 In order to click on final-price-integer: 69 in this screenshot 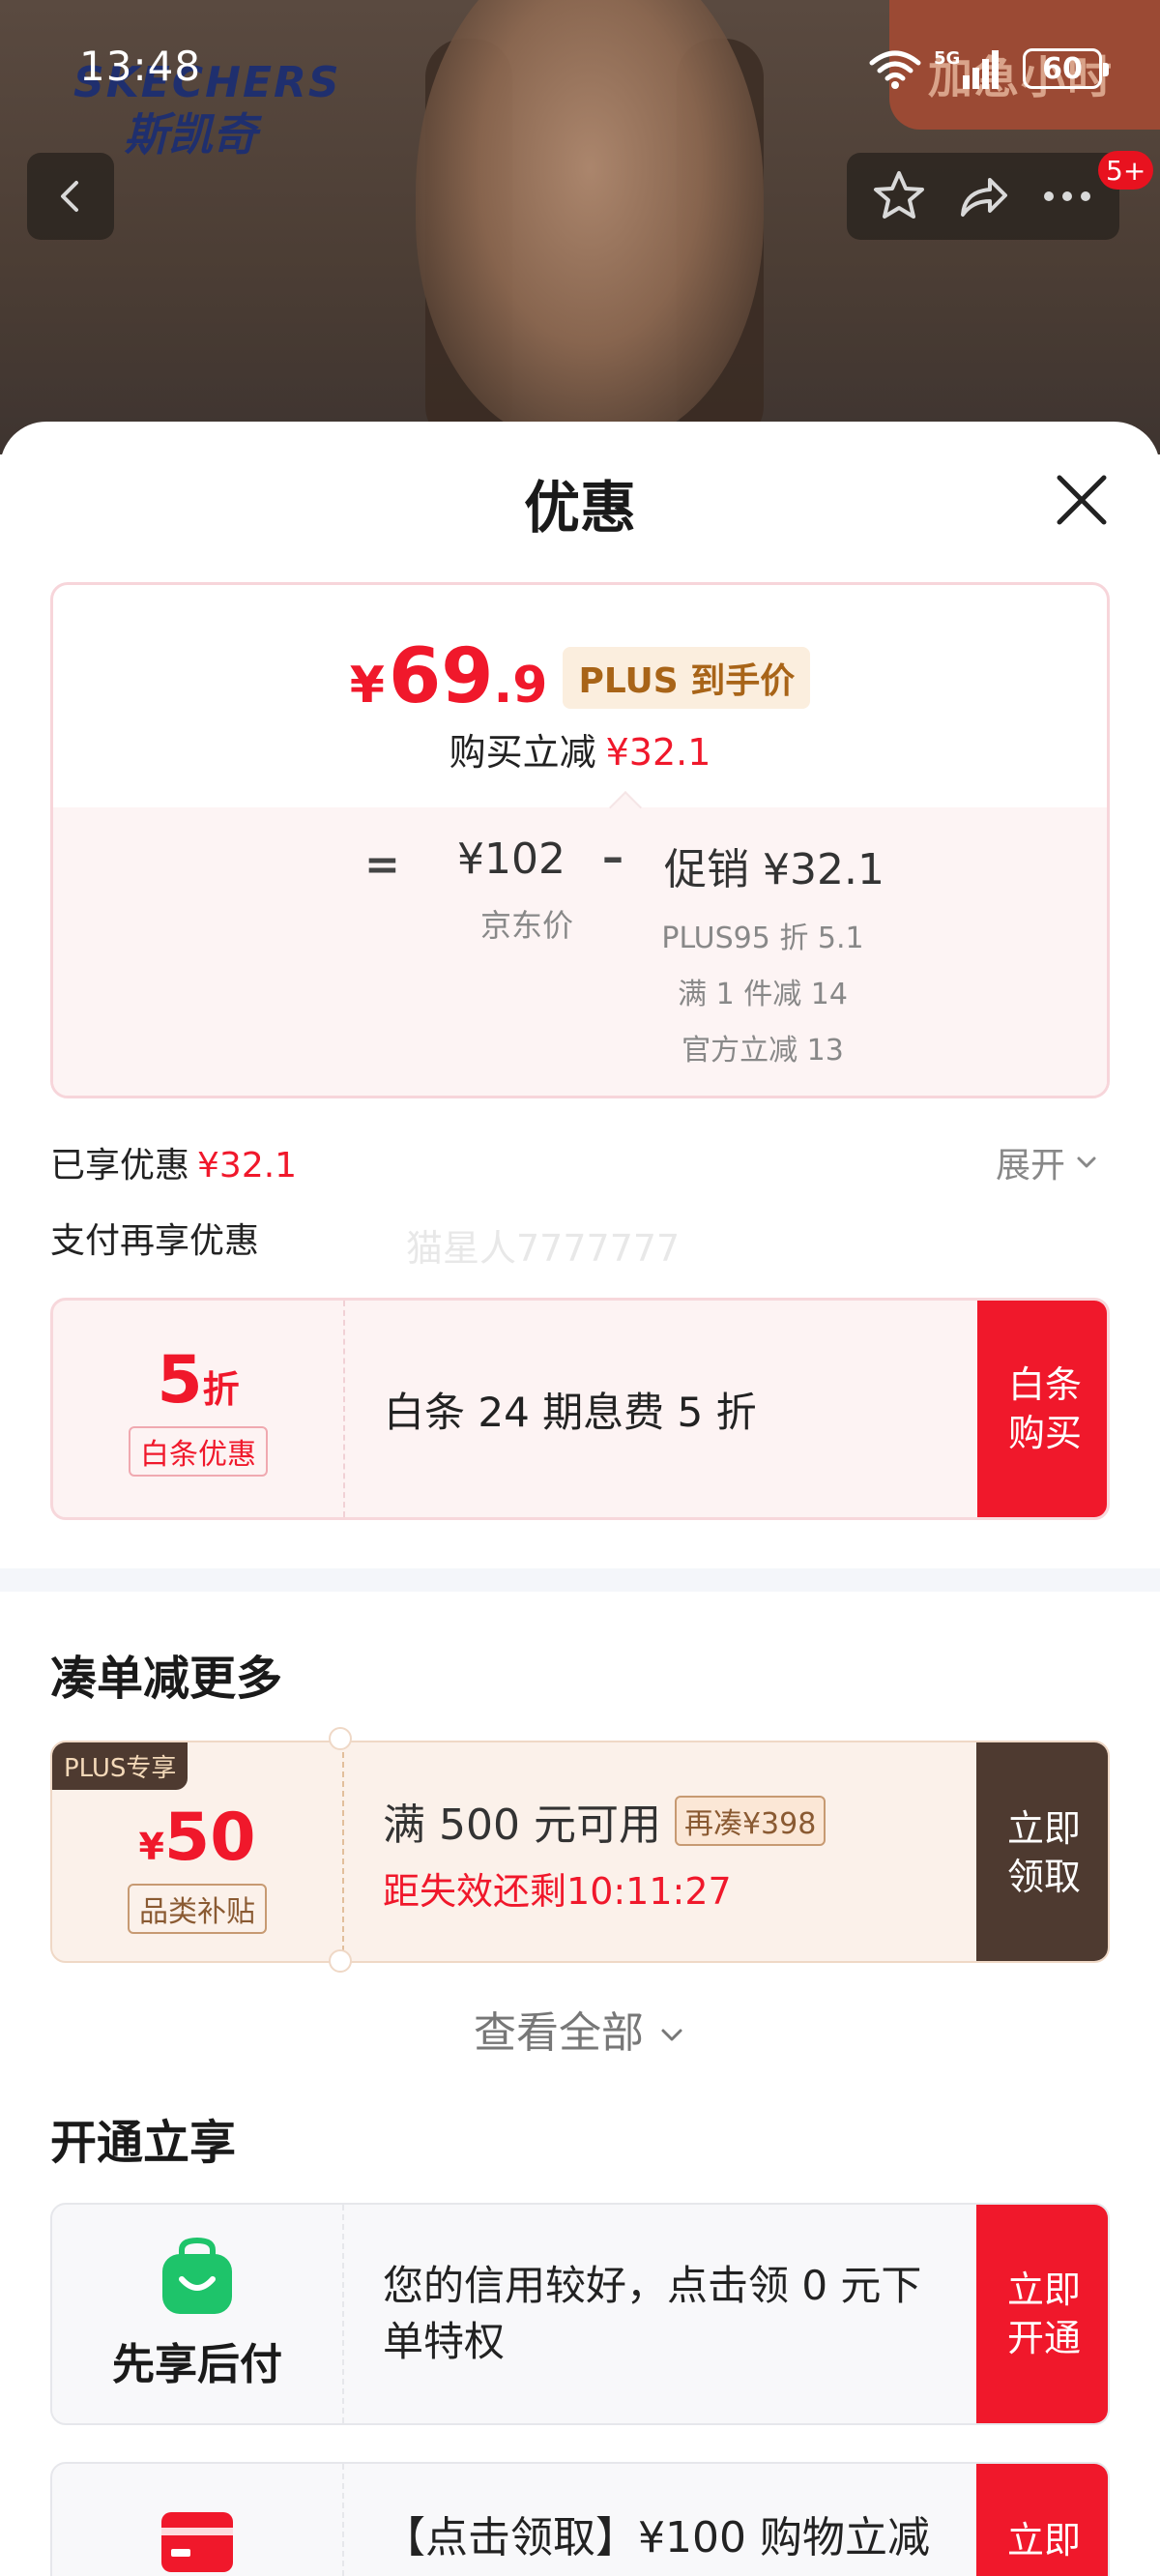, I will do `click(441, 676)`.